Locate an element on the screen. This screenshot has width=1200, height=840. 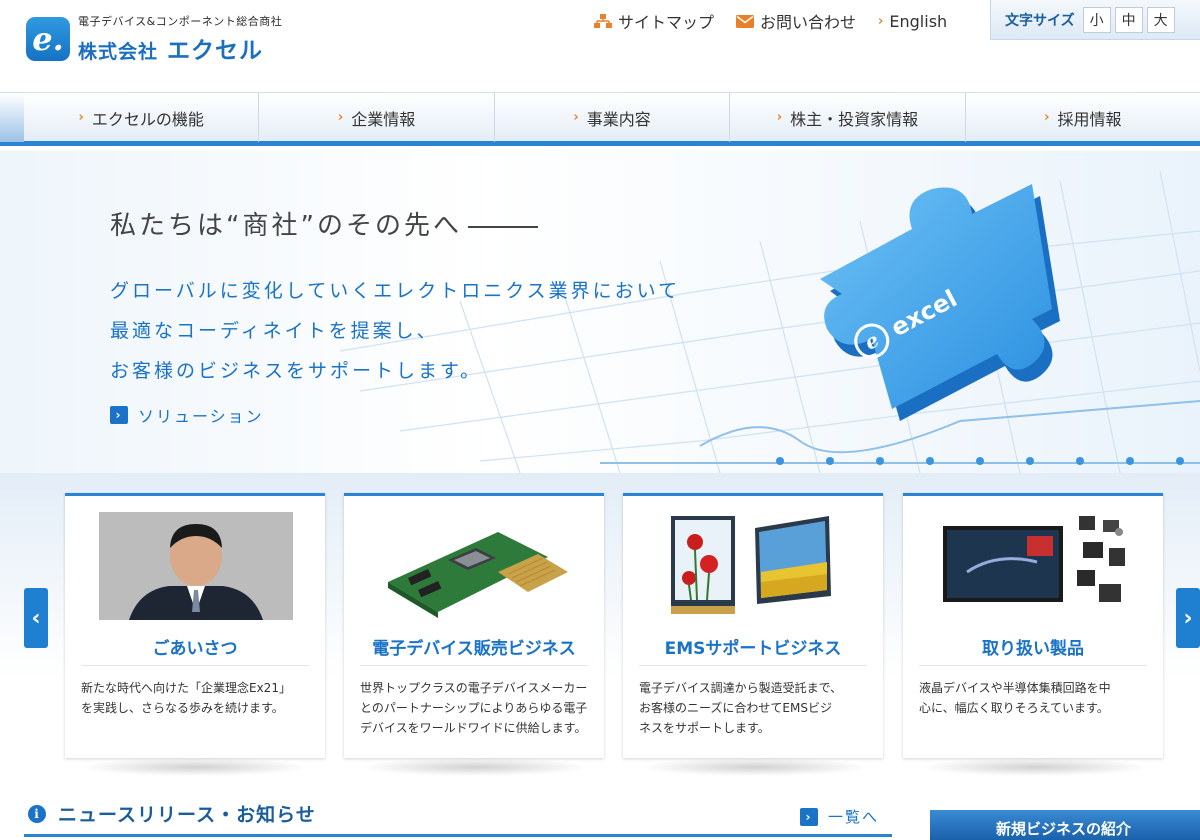
card-desc-line: を実践し、さらなる歩みを続けます。 is located at coordinates (182, 708).